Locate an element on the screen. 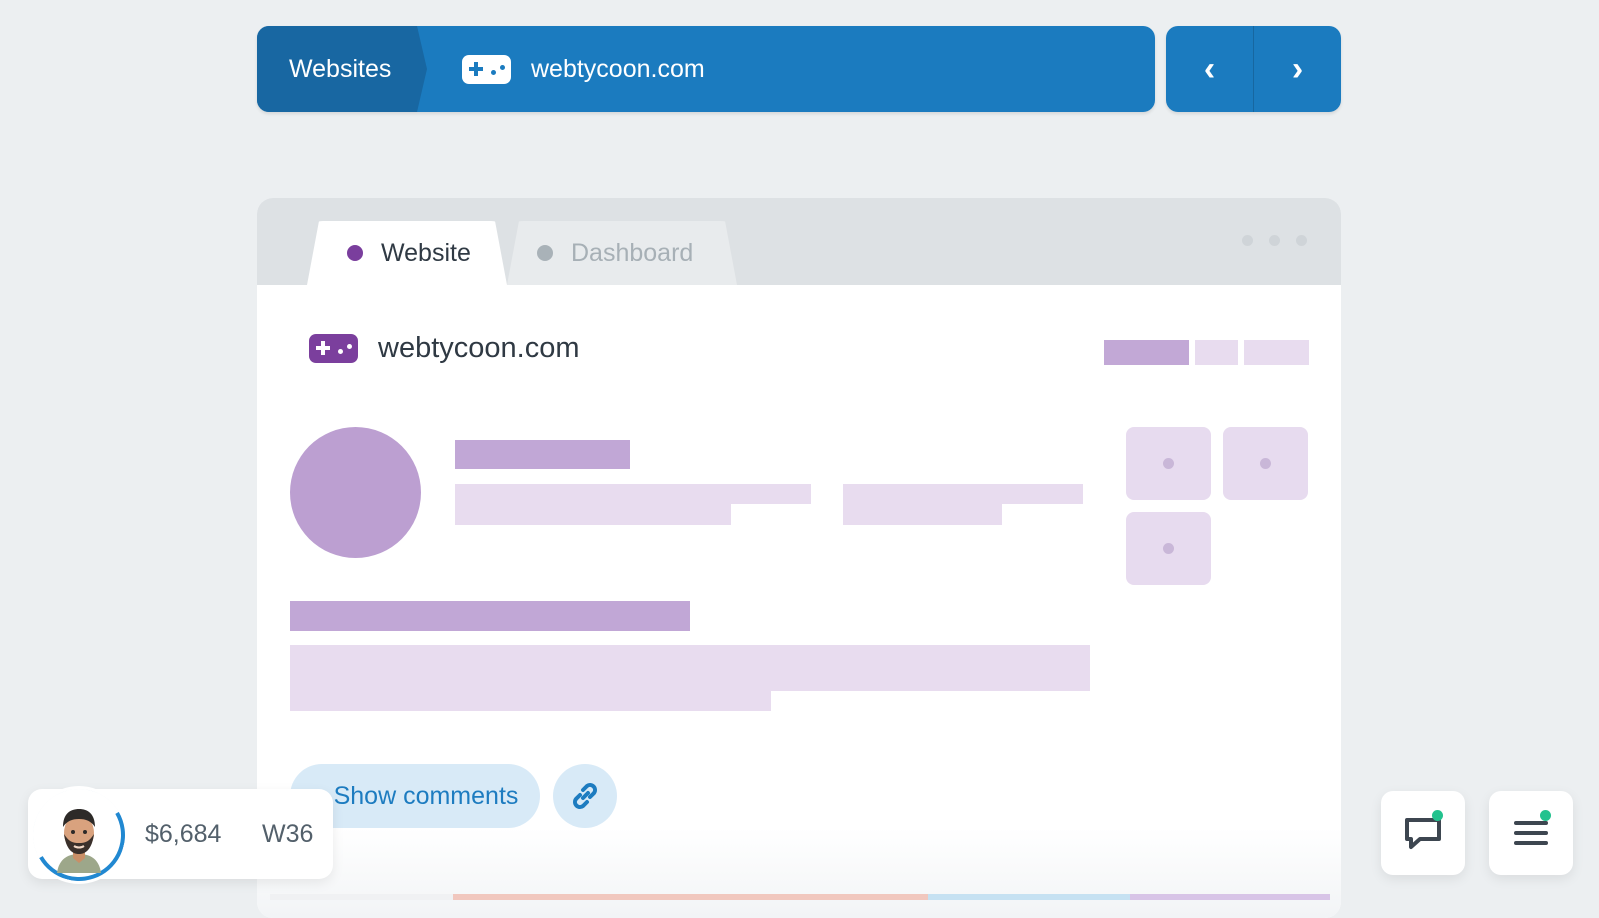 This screenshot has width=1599, height=918. show-comments-label: Show comments is located at coordinates (426, 795).